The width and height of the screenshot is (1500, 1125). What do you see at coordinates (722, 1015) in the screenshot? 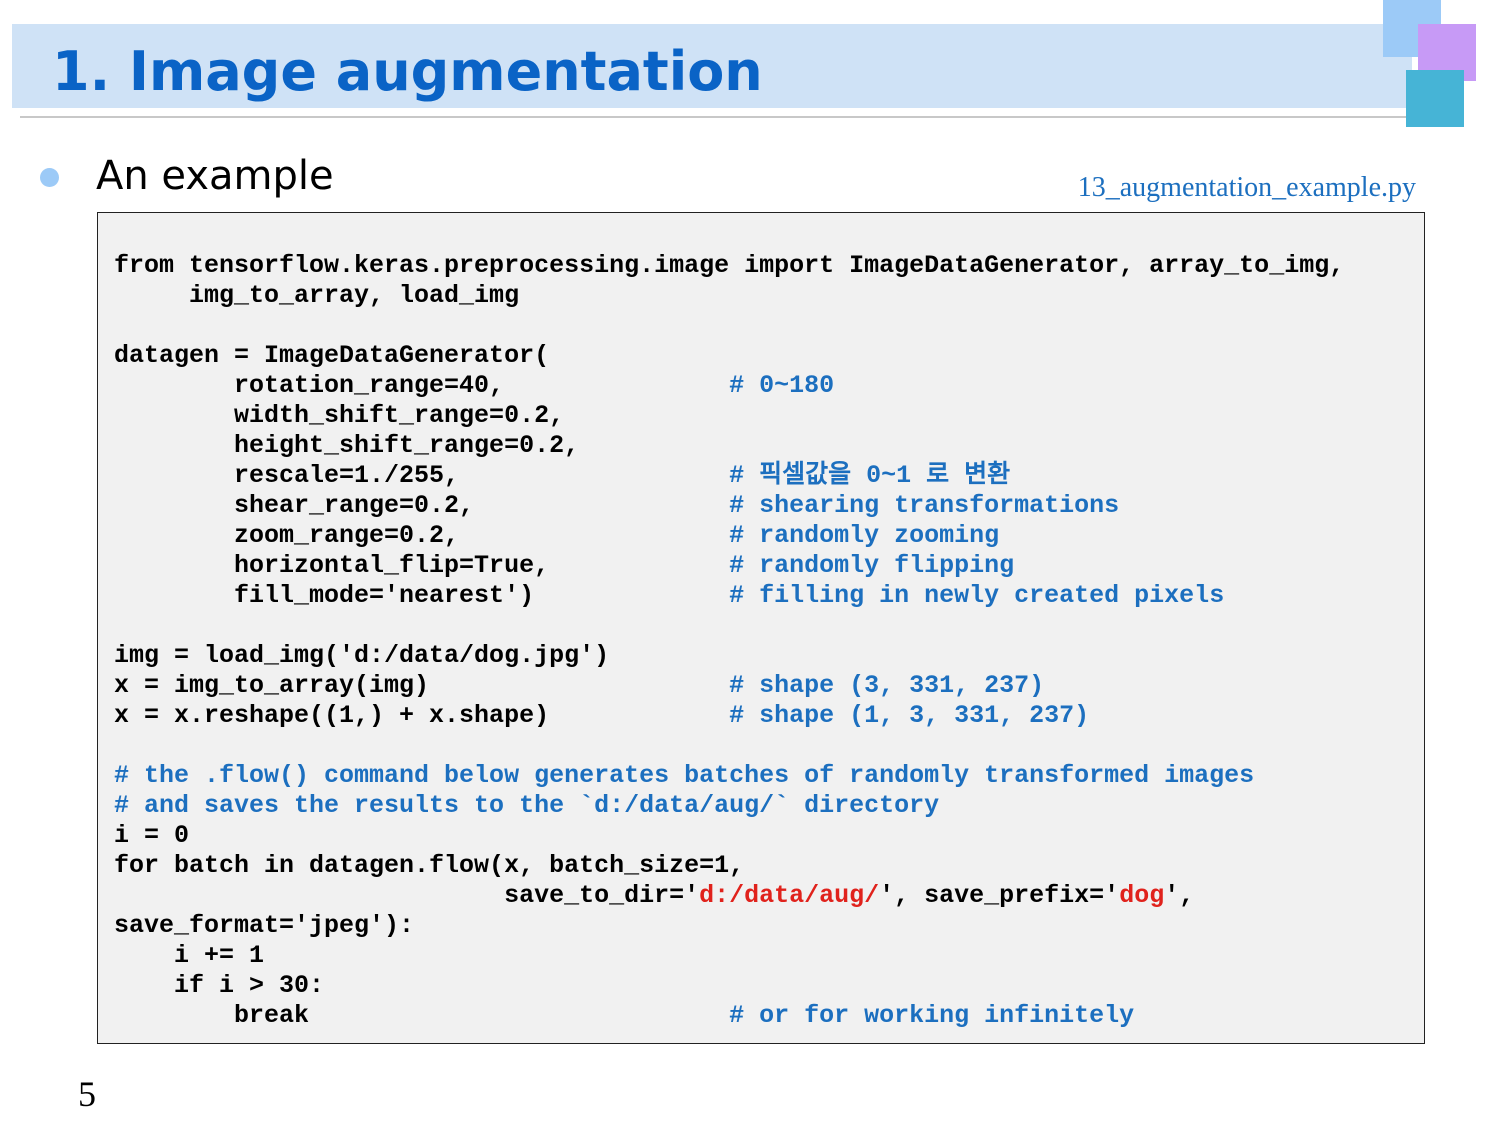
I see `code-comment: # or for working infinitely` at bounding box center [722, 1015].